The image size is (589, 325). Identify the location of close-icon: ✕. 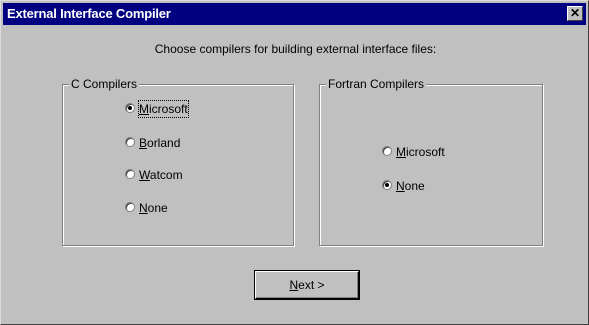
(575, 13).